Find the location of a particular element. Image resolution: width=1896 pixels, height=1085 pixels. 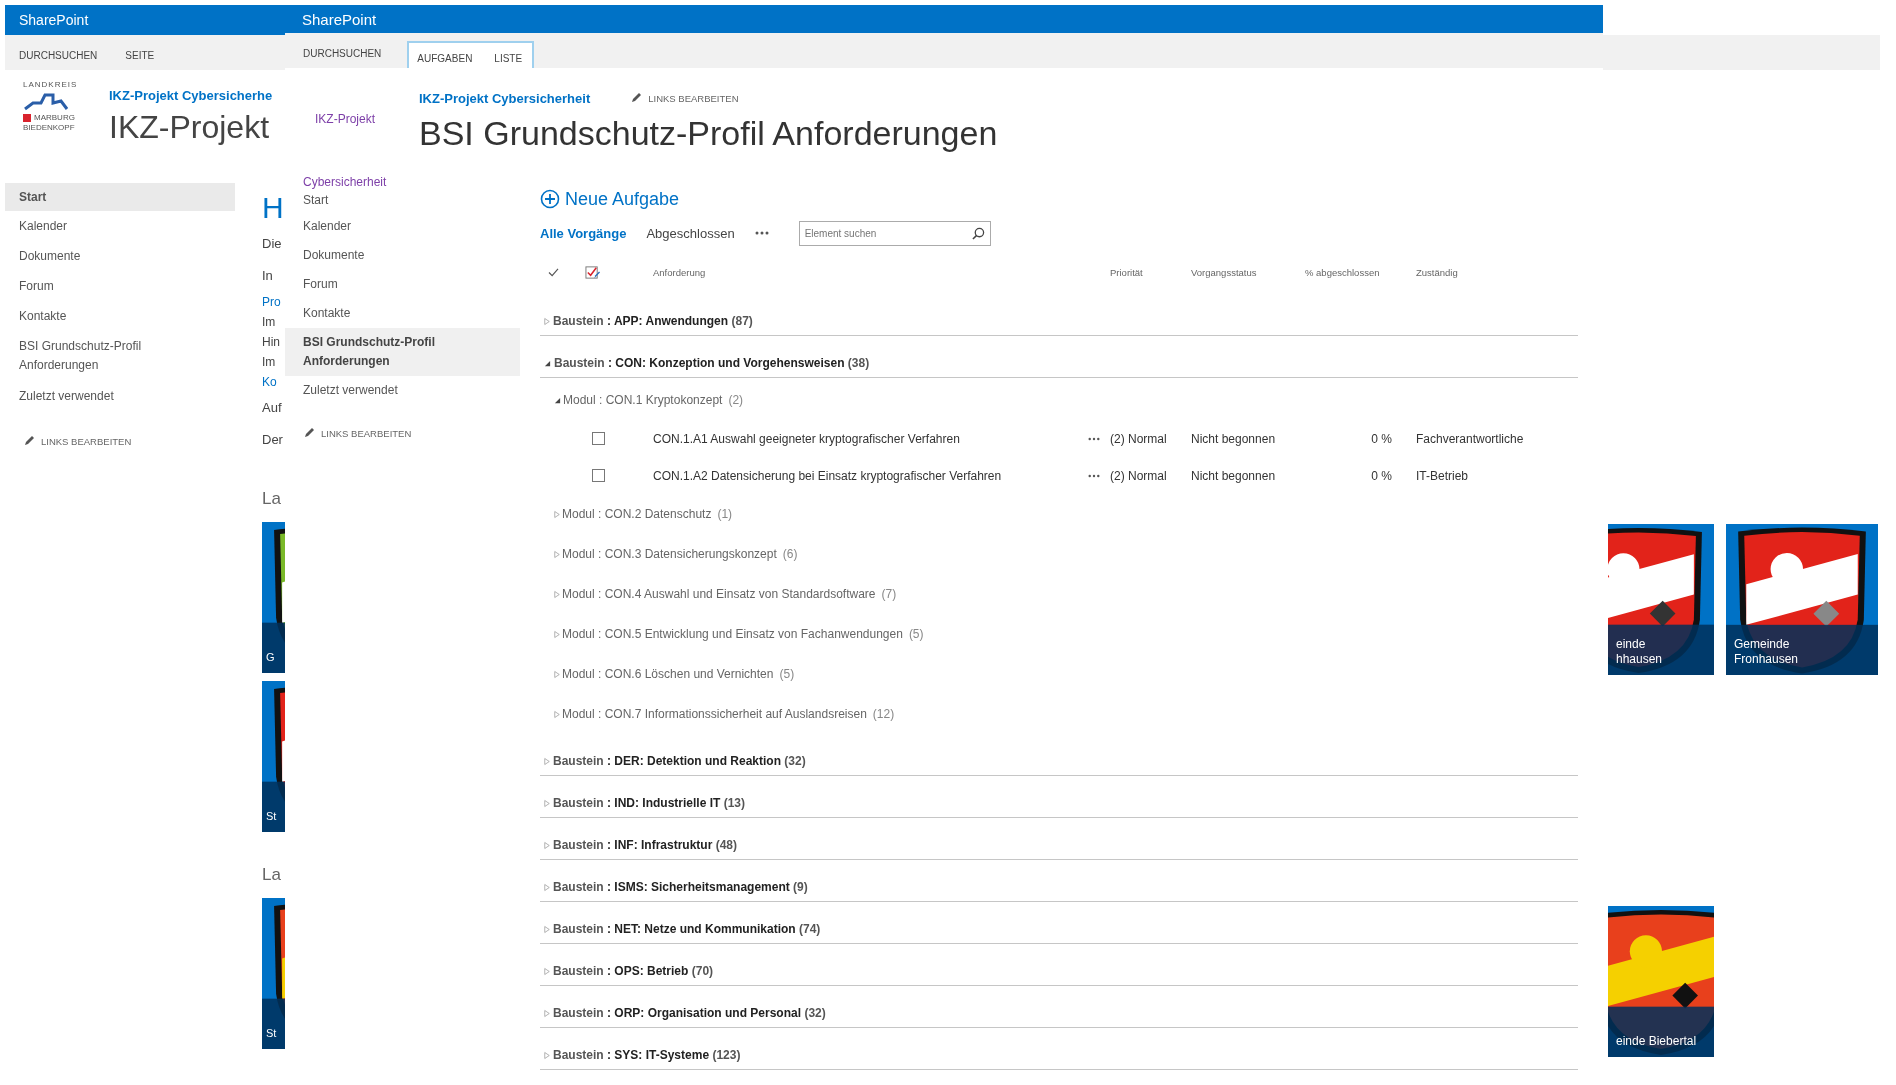

task-title-link: CON.1.A2 Datensicherung bei Einsatz kryptografischer Verfahren is located at coordinates (870, 475).